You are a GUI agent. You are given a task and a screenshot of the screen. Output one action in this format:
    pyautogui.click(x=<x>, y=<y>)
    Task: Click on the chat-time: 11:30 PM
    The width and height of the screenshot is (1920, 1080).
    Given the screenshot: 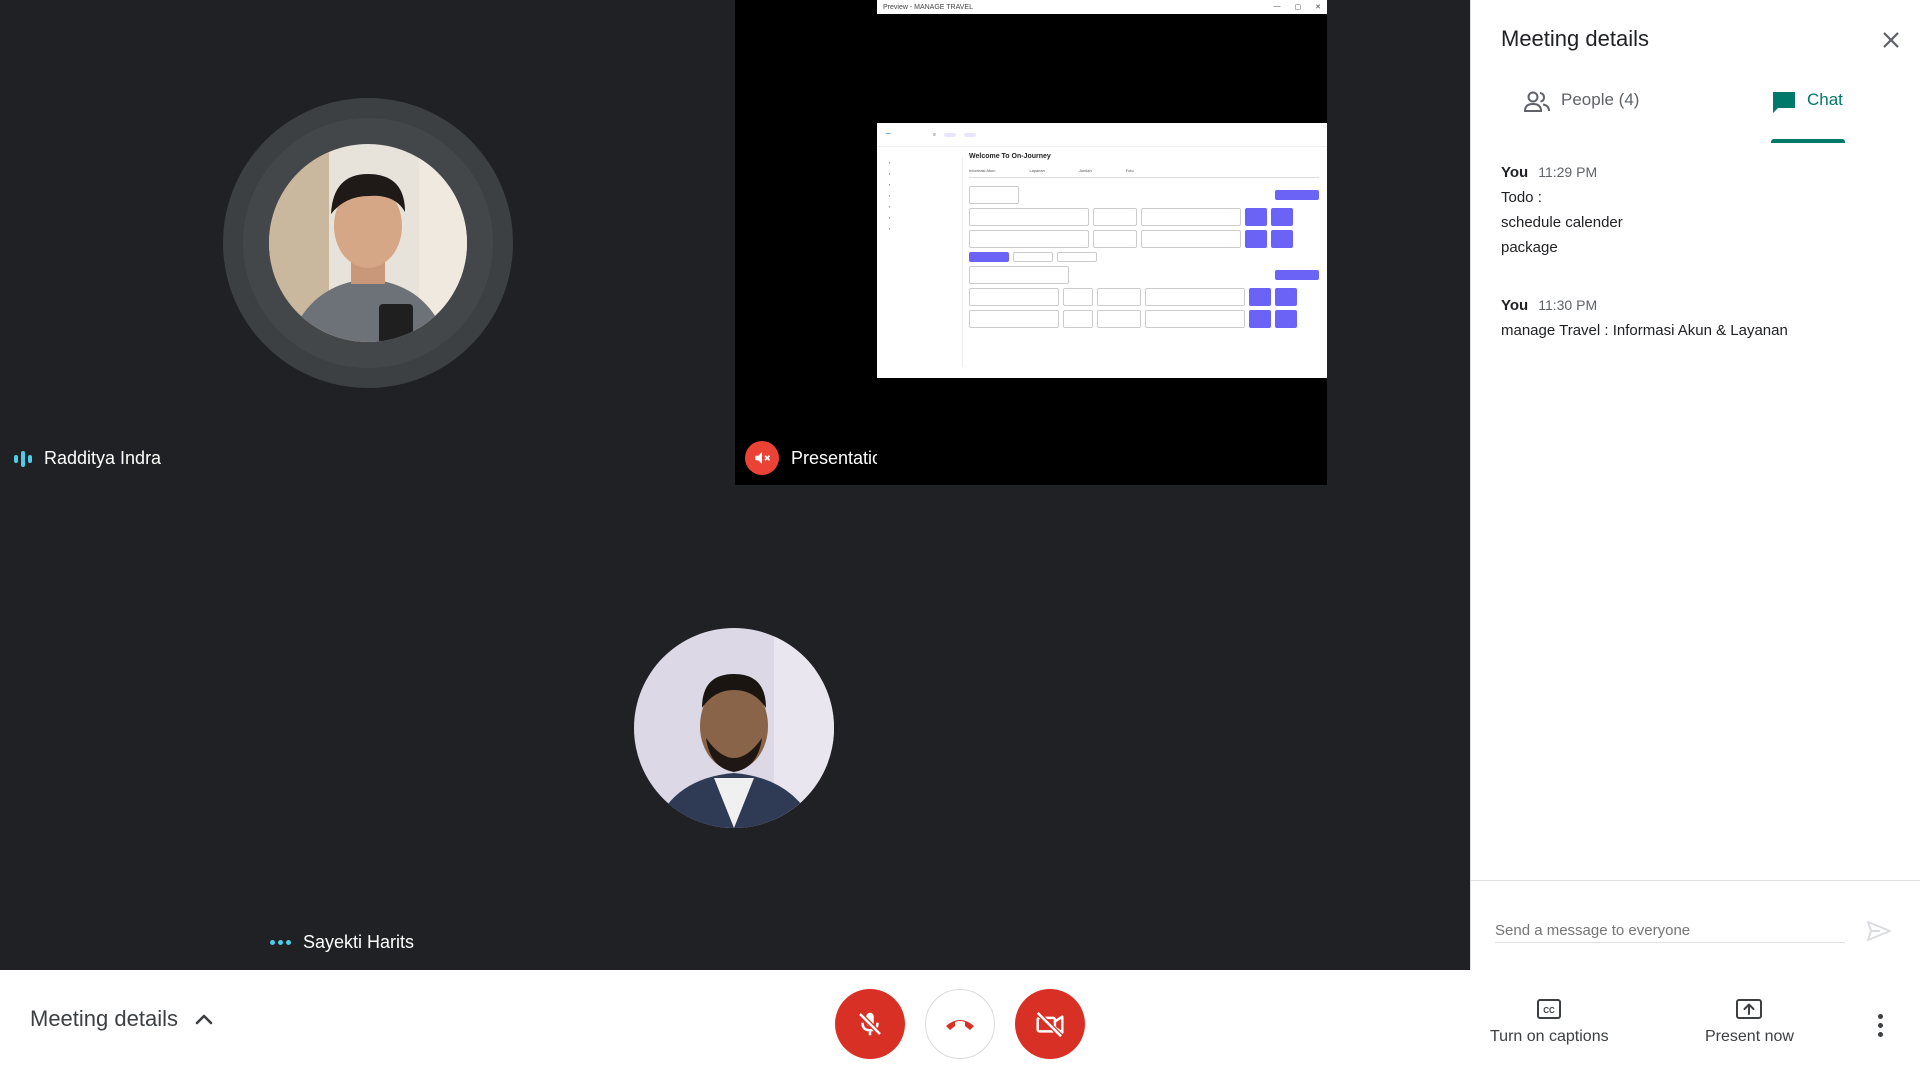 What is the action you would take?
    pyautogui.click(x=1568, y=305)
    